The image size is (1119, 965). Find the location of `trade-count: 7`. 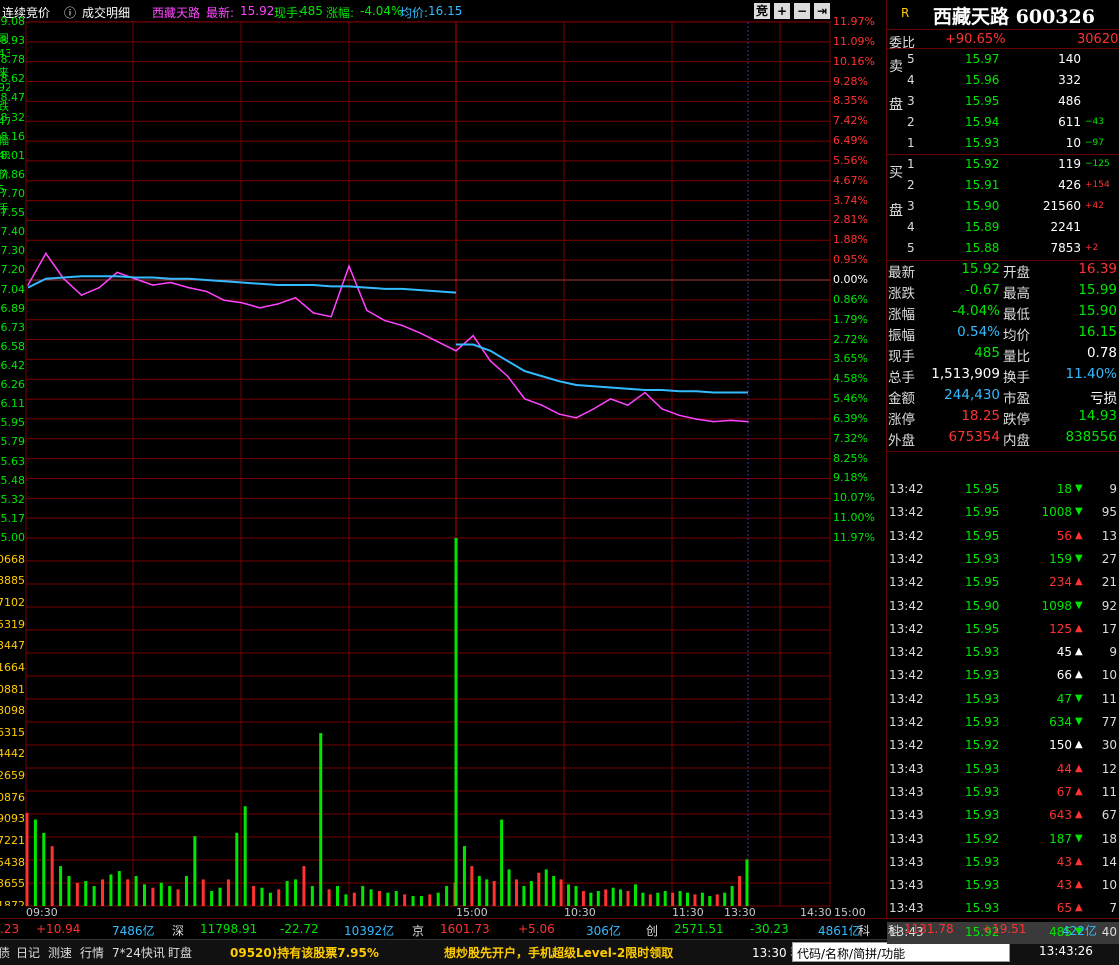

trade-count: 7 is located at coordinates (1113, 908).